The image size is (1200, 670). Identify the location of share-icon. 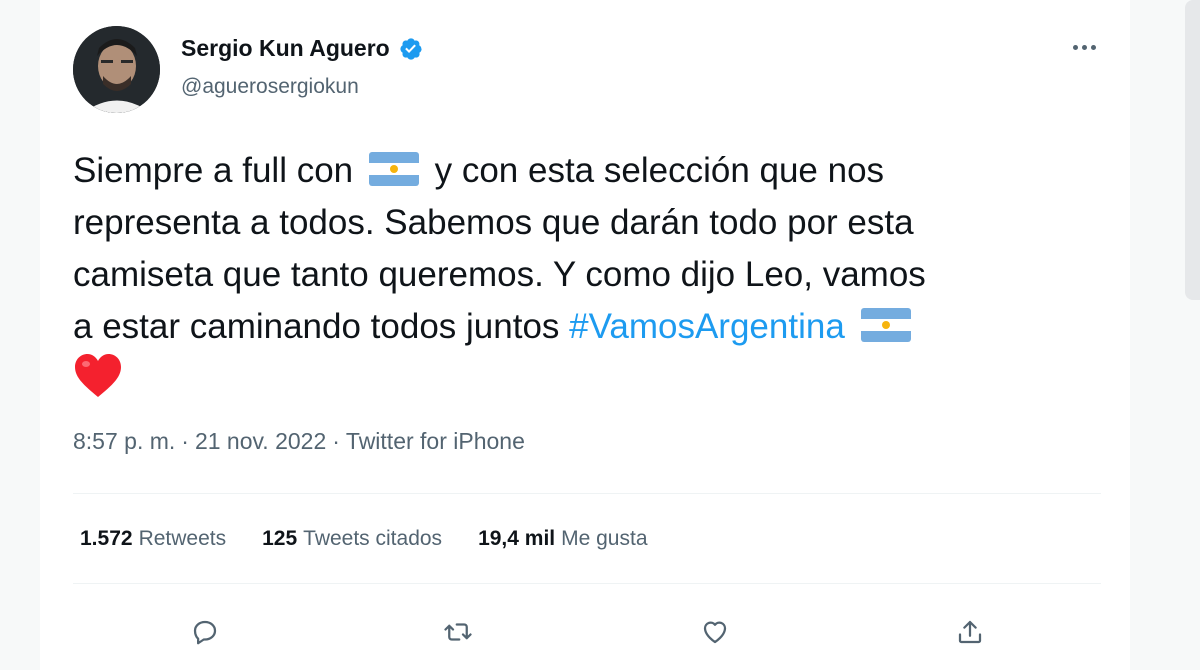
(970, 632).